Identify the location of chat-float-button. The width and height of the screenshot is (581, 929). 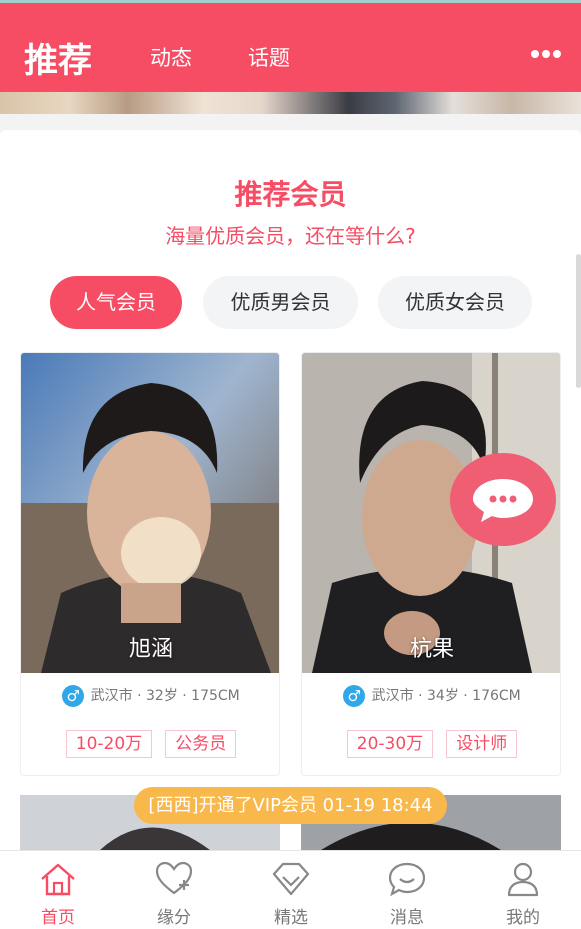
(503, 499).